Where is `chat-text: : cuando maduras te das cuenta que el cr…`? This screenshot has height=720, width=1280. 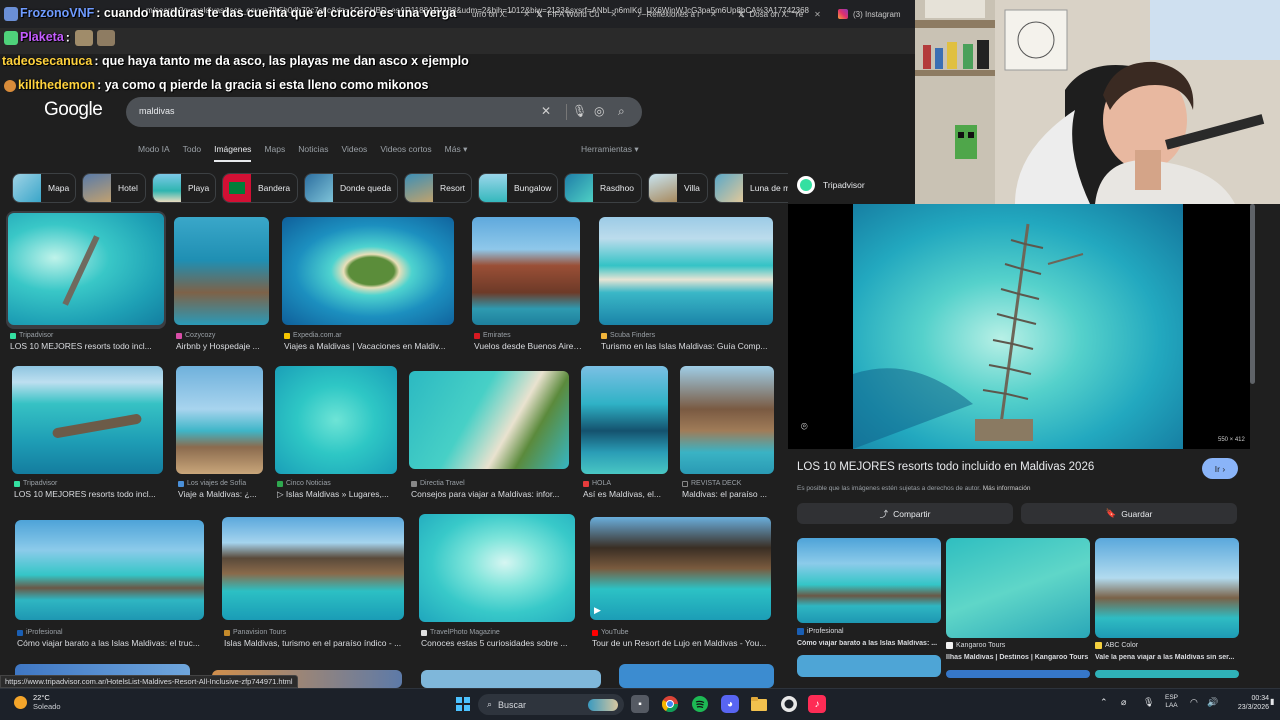
chat-text: : cuando maduras te das cuenta que el cr… is located at coordinates (276, 13).